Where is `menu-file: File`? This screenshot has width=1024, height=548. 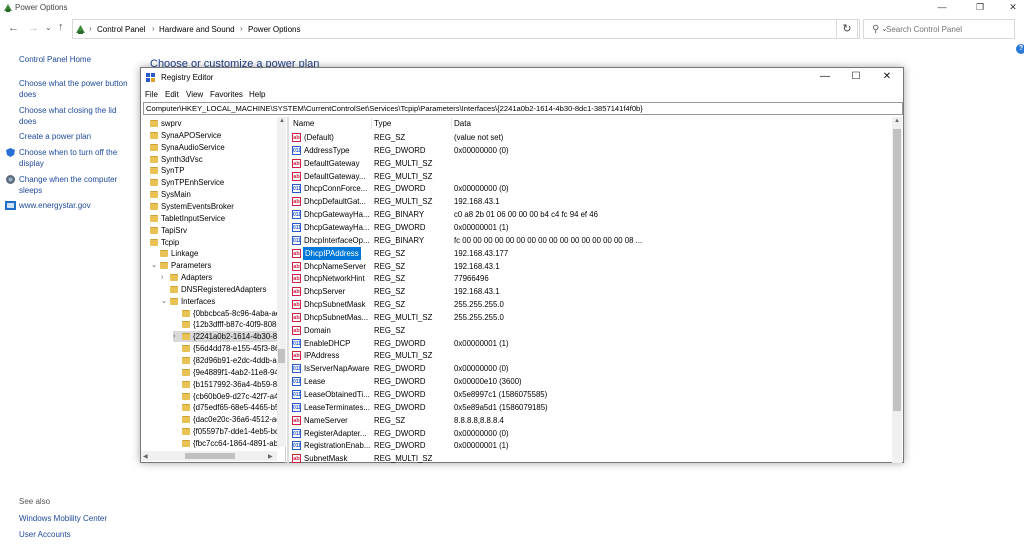 menu-file: File is located at coordinates (151, 94).